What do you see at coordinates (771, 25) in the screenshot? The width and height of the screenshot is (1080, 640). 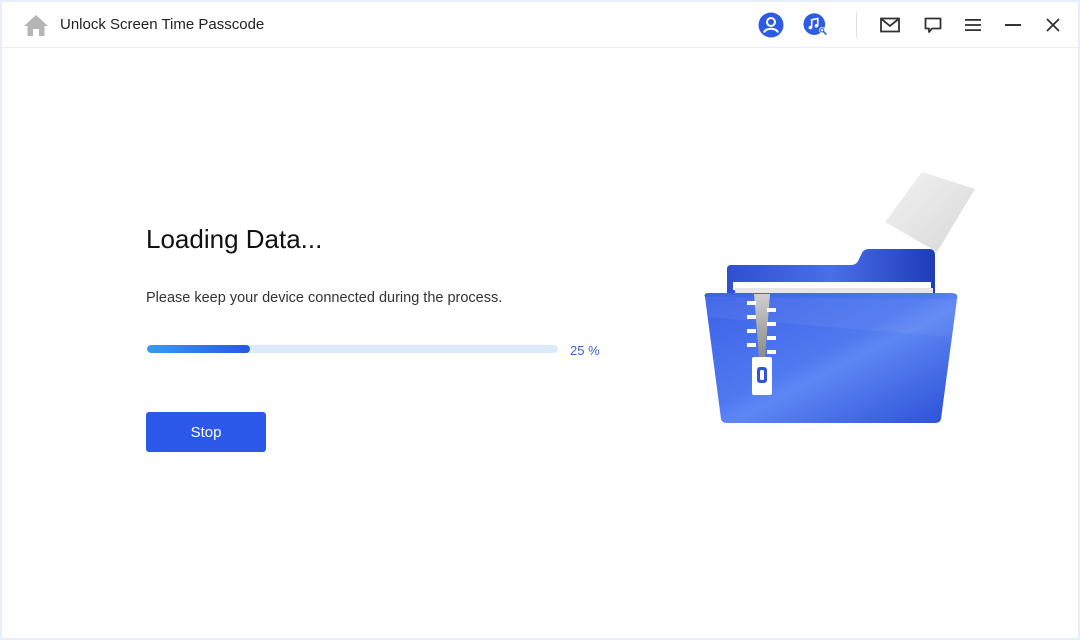 I see `user-account-icon` at bounding box center [771, 25].